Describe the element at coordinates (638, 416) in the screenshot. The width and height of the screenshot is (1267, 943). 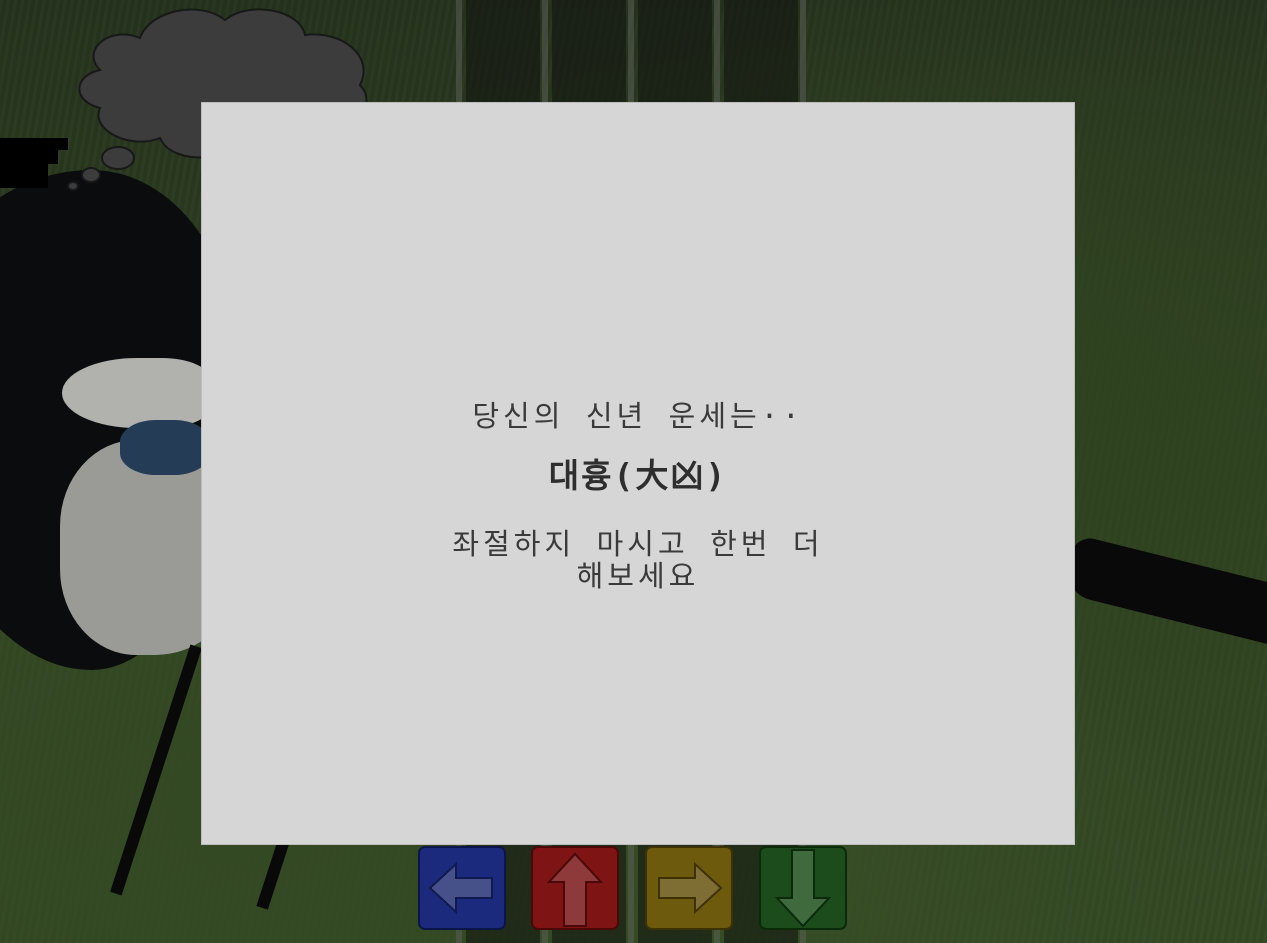
I see `fortune-intro-text: 당신의 신년 운세는··` at that location.